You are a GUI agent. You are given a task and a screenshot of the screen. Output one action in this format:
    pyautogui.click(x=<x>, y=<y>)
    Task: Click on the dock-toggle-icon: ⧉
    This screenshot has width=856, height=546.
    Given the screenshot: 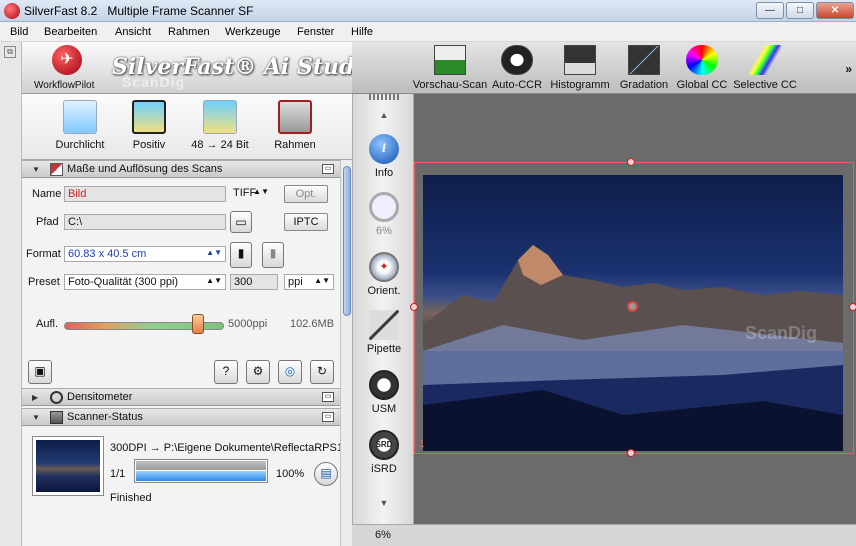 What is the action you would take?
    pyautogui.click(x=10, y=52)
    